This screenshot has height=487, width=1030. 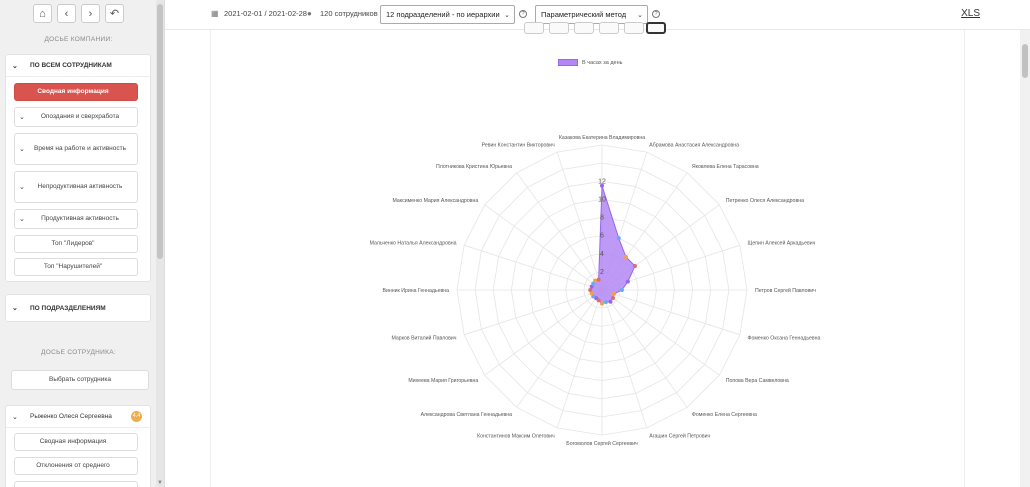 What do you see at coordinates (76, 149) in the screenshot?
I see `sidebar-item-time-at-work: ⌄ Время на работе и активность` at bounding box center [76, 149].